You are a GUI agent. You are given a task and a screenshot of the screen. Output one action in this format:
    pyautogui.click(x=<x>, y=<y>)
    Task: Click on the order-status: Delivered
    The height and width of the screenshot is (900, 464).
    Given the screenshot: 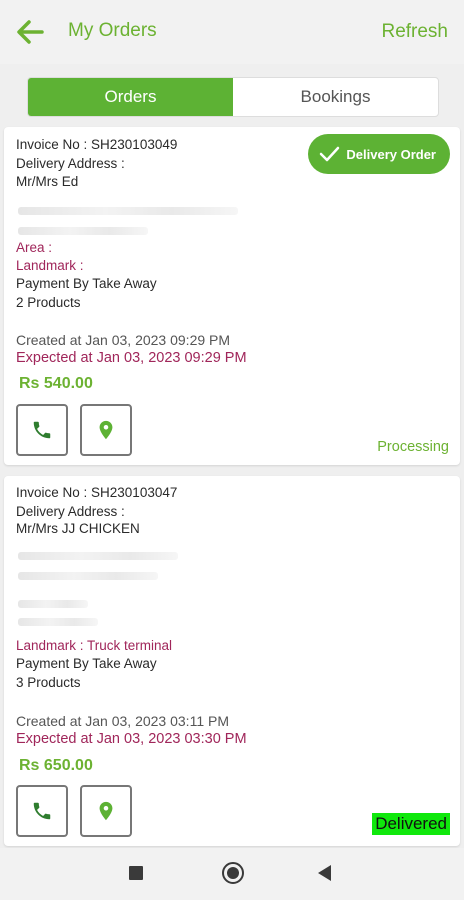 What is the action you would take?
    pyautogui.click(x=411, y=824)
    